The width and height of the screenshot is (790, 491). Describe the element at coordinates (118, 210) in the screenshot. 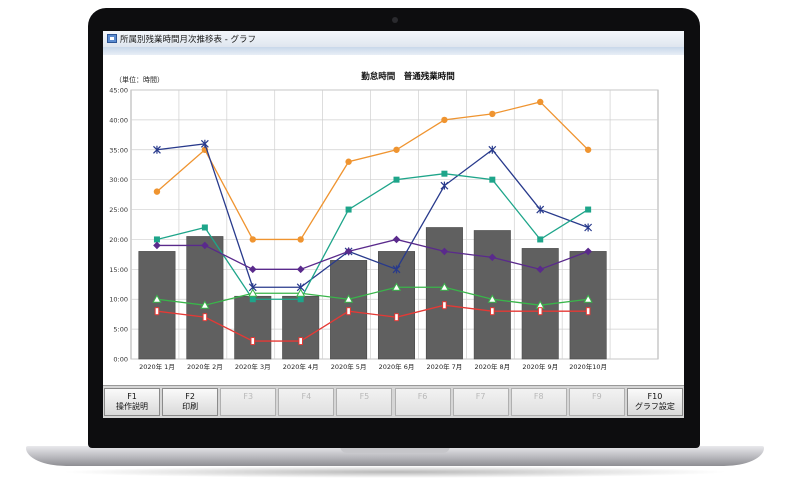

I see `y-tick-label: 25:00` at that location.